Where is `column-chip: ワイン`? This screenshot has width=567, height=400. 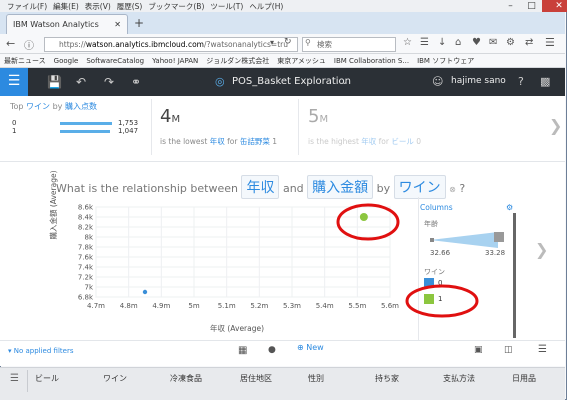
column-chip: ワイン is located at coordinates (115, 378).